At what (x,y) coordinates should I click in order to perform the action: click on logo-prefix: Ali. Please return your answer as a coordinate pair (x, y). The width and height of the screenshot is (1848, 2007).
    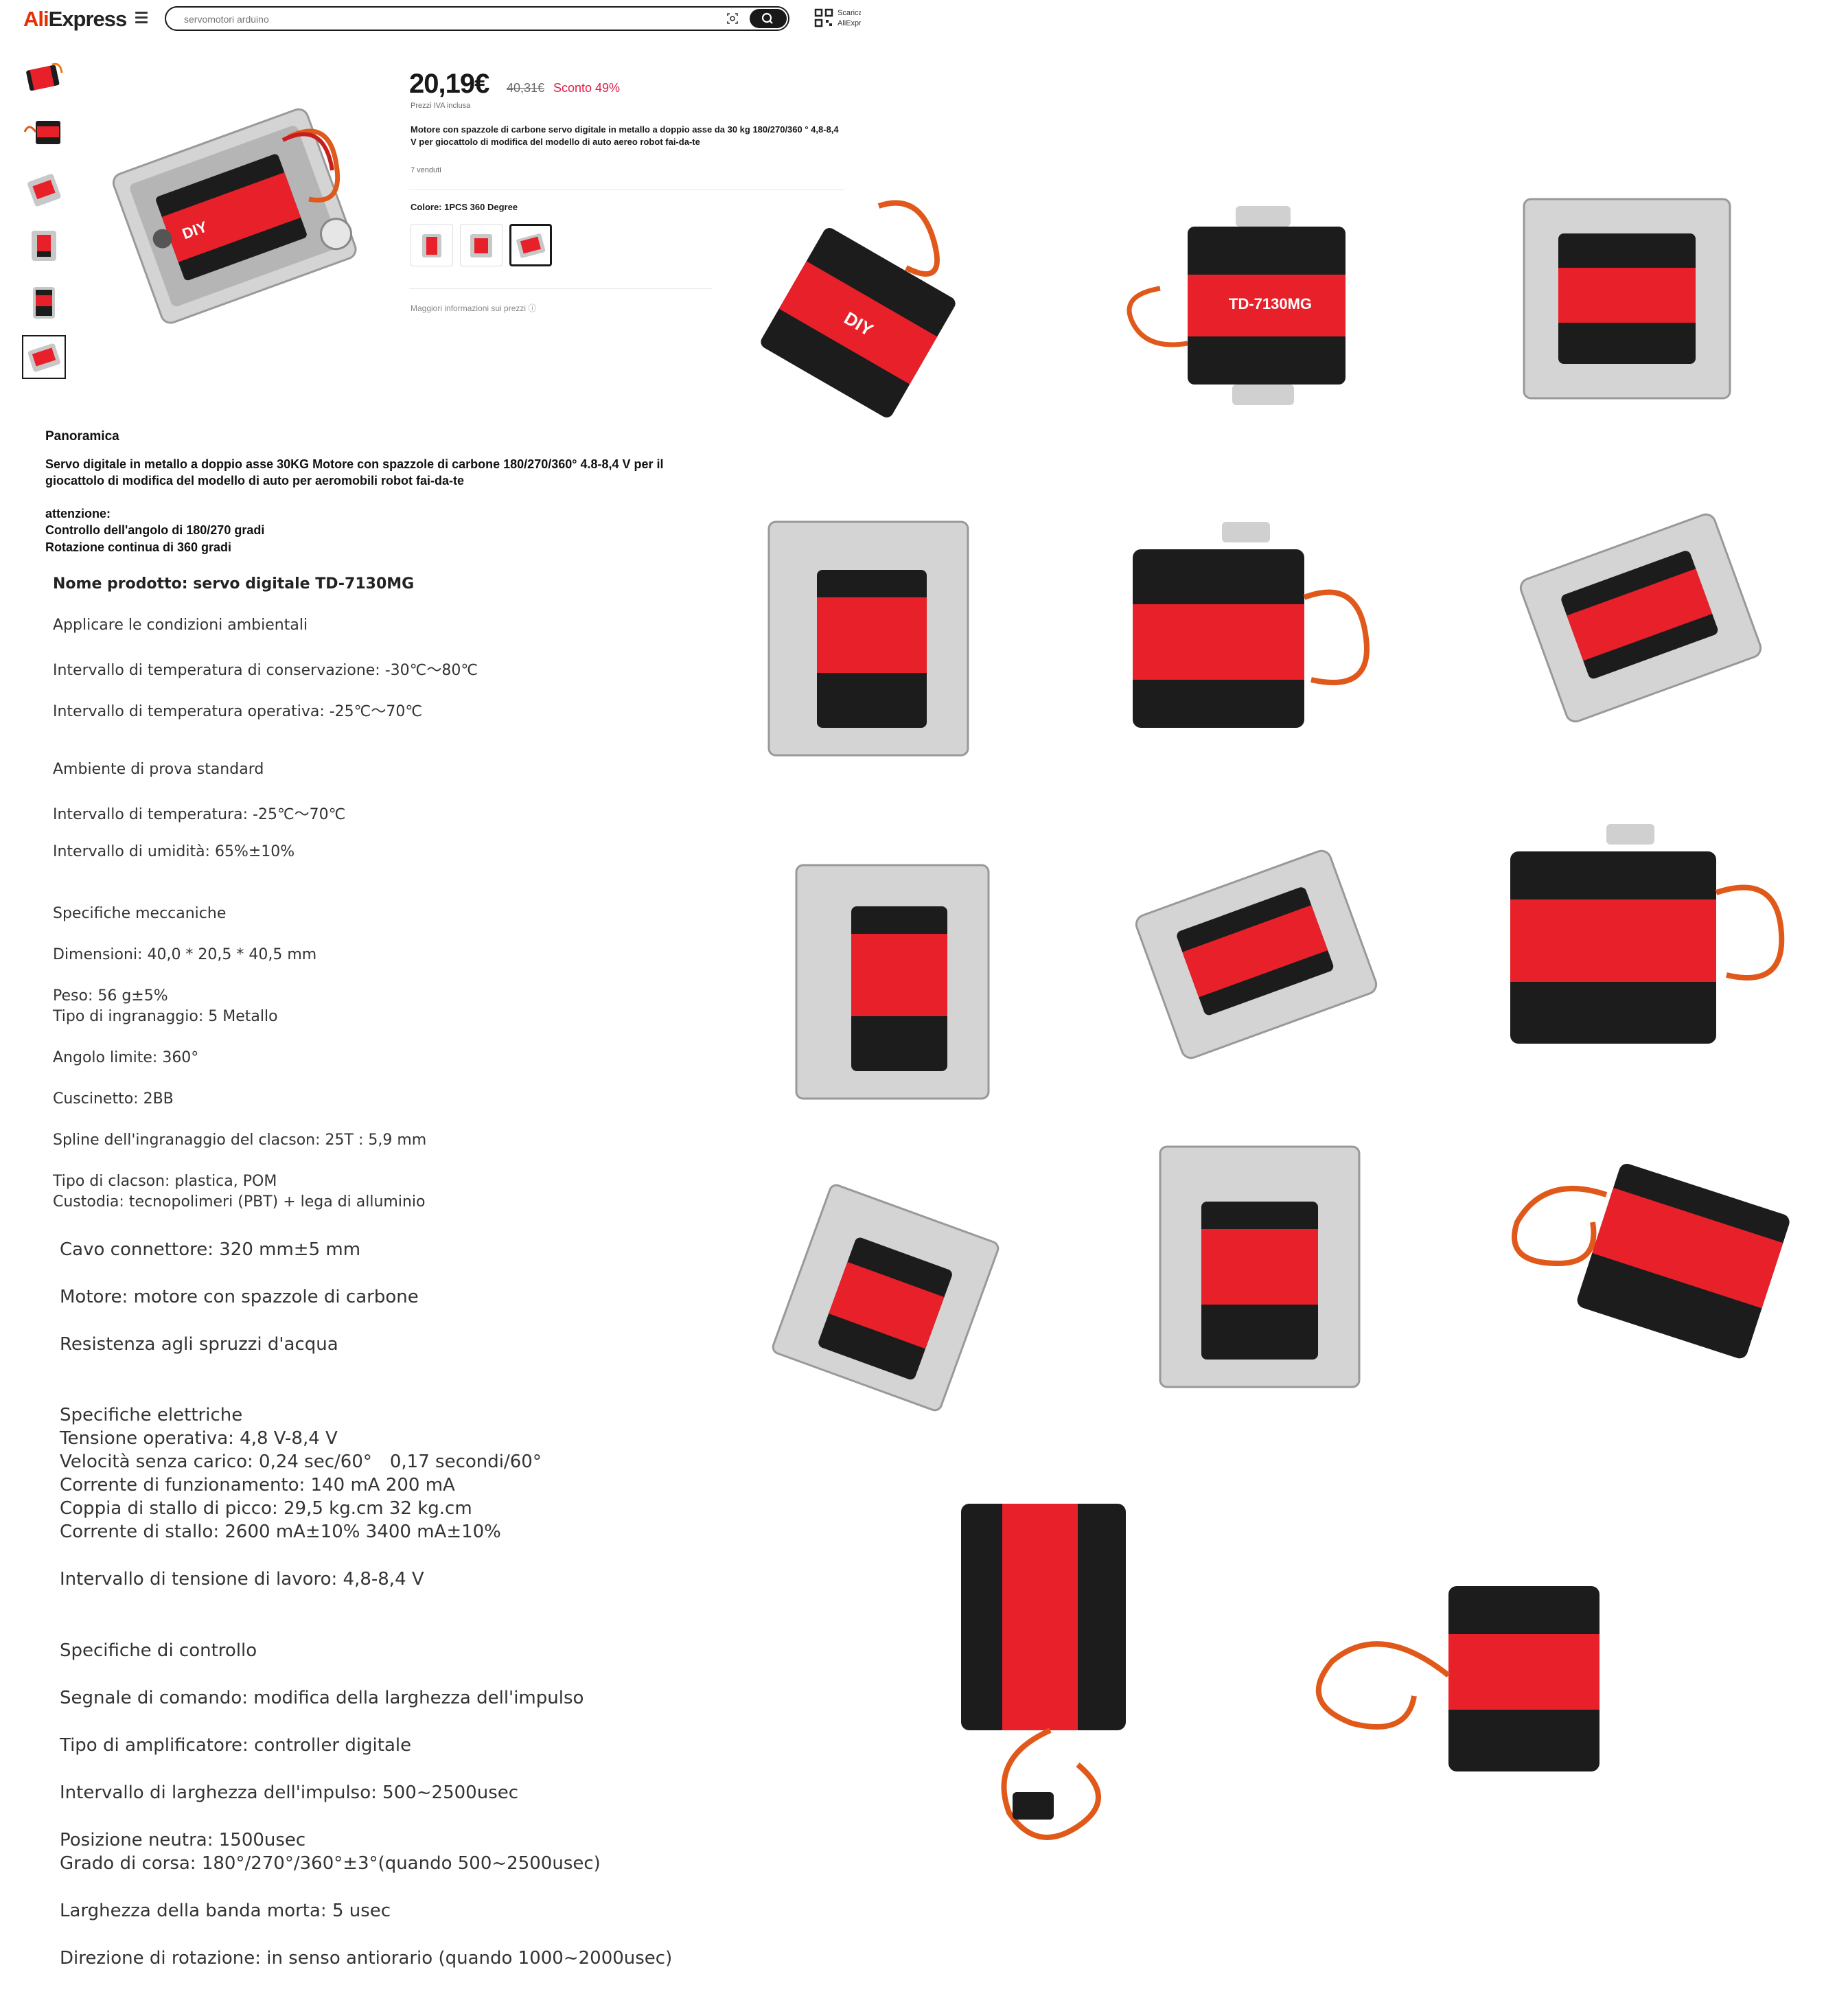
    Looking at the image, I should click on (36, 19).